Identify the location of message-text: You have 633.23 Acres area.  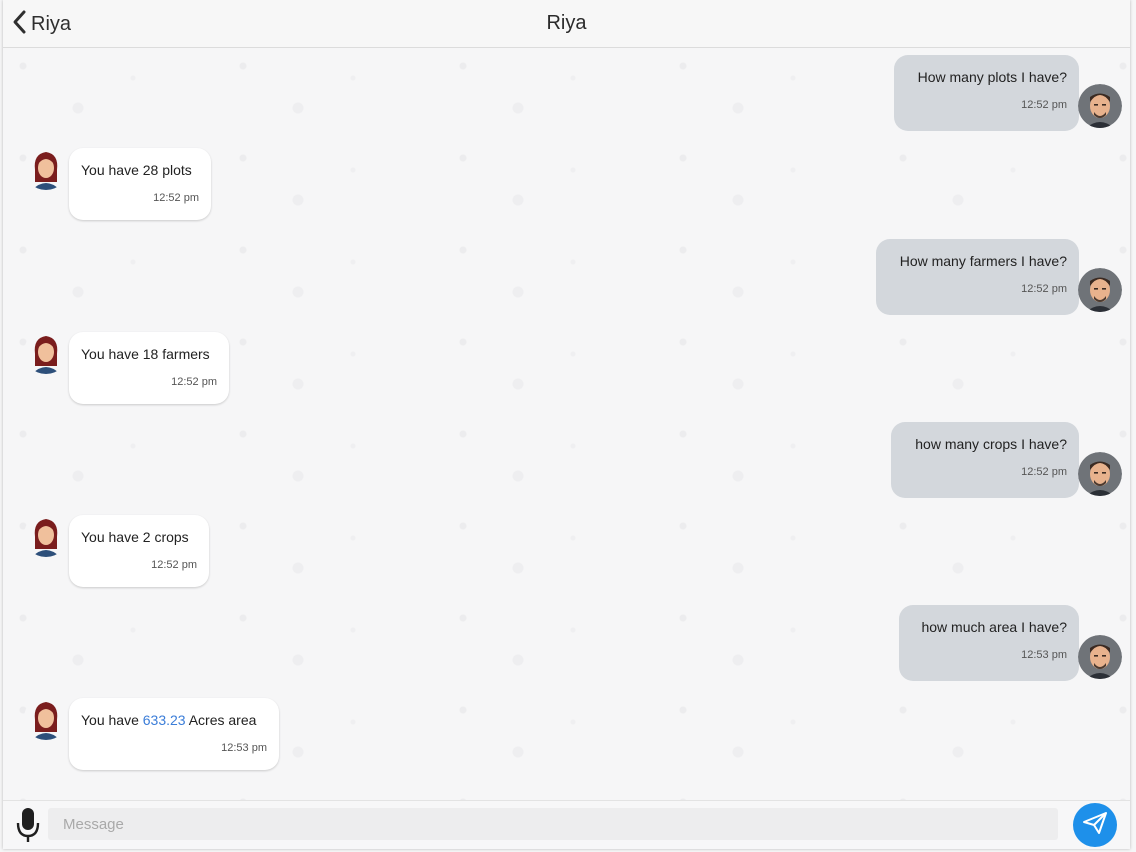
(168, 720).